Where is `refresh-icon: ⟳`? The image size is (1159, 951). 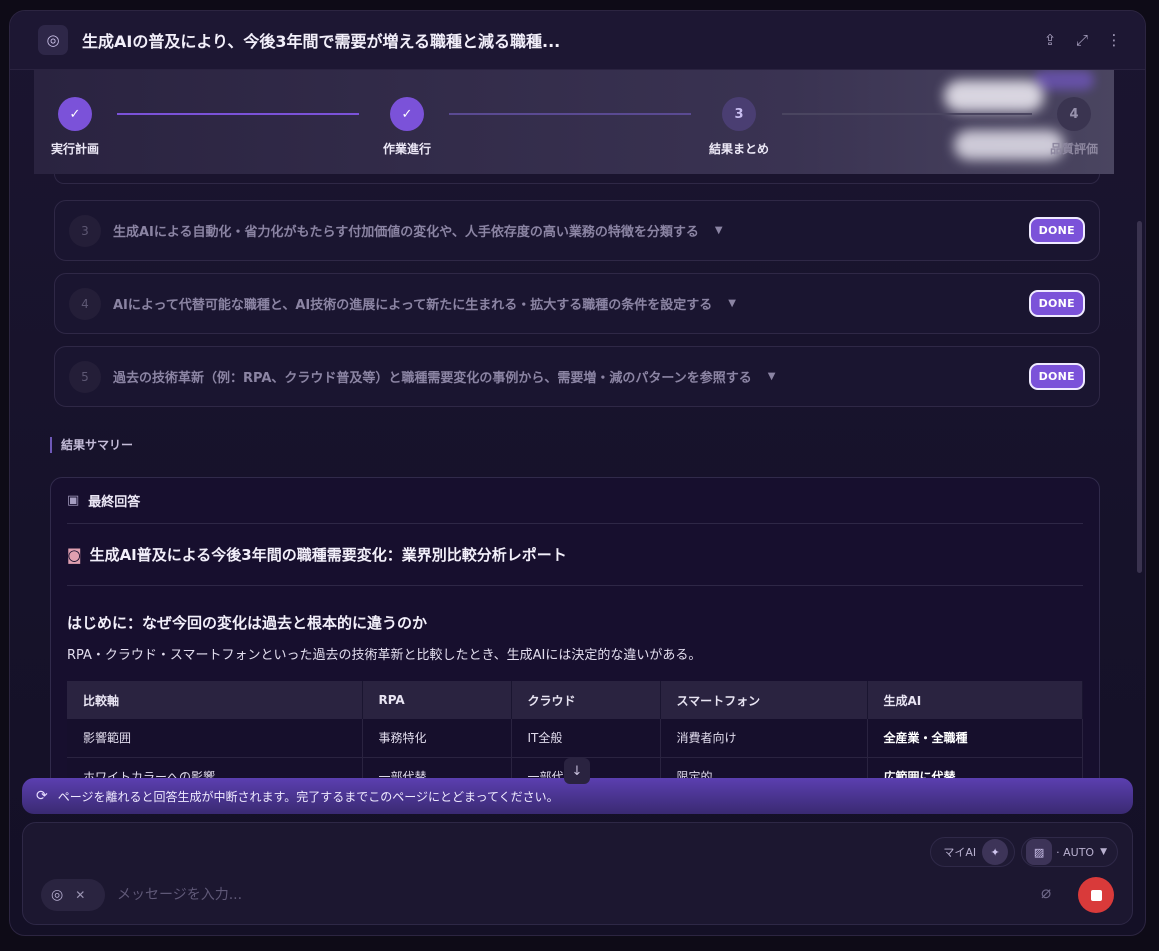
refresh-icon: ⟳ is located at coordinates (42, 796).